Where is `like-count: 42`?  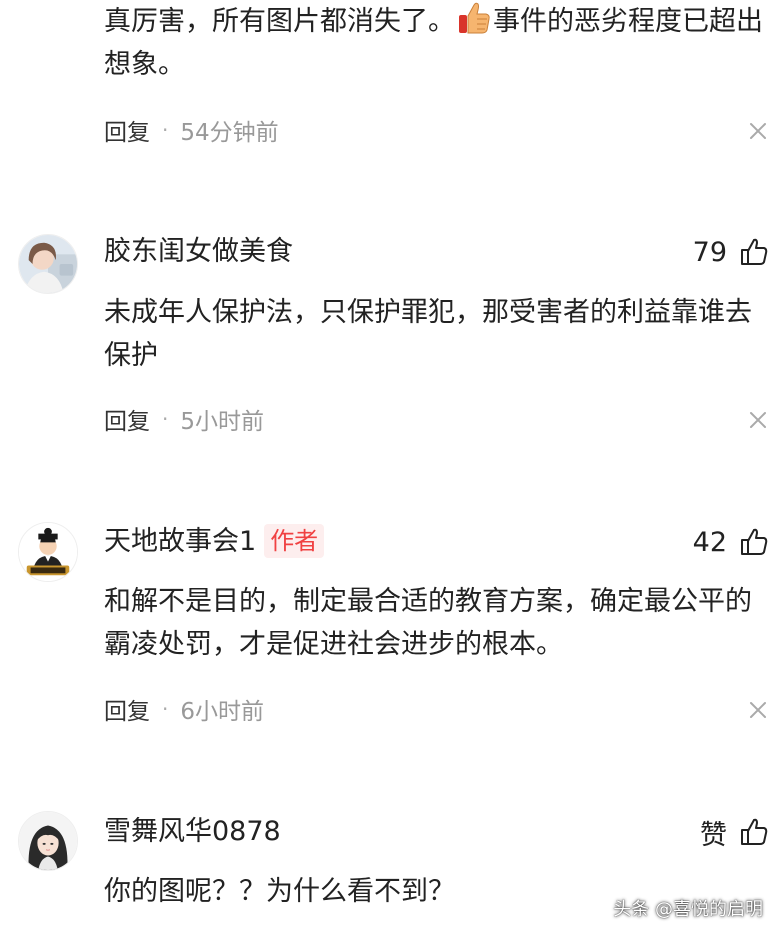 like-count: 42 is located at coordinates (709, 542).